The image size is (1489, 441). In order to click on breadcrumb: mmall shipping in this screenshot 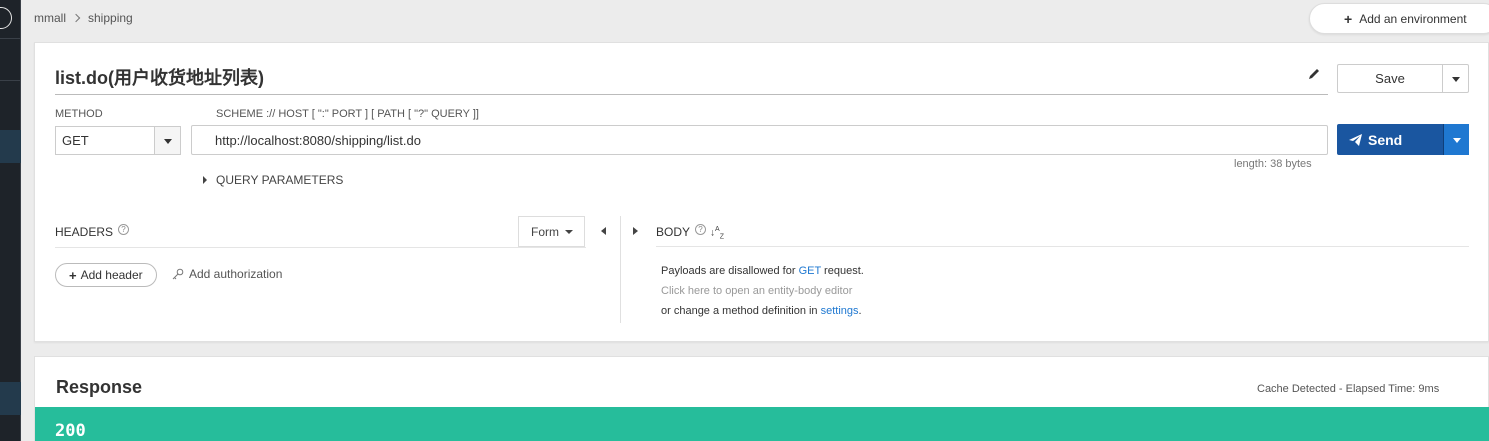, I will do `click(83, 18)`.